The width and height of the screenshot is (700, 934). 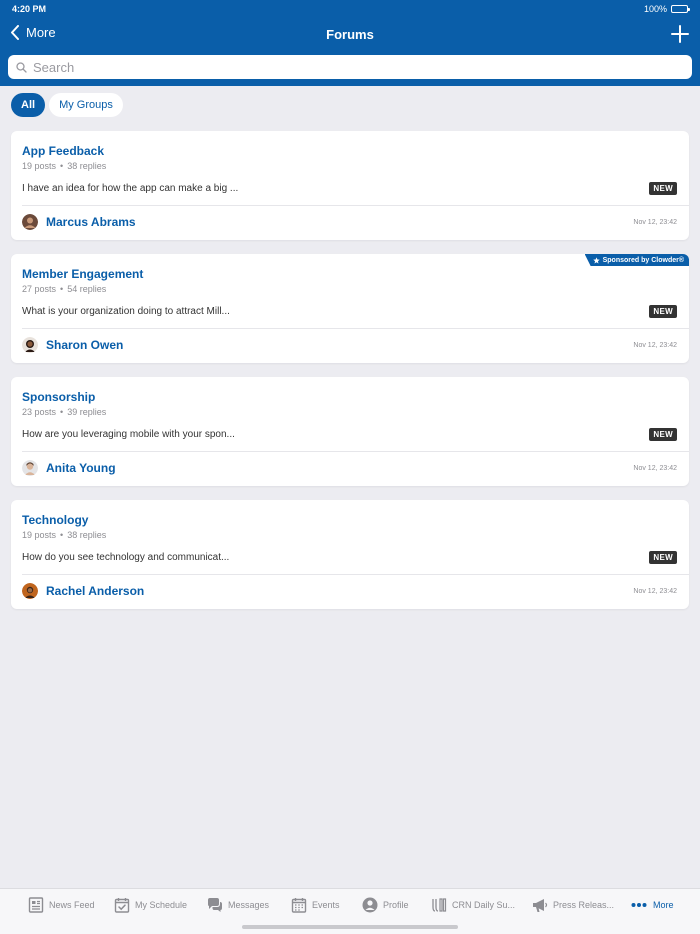 What do you see at coordinates (36, 905) in the screenshot?
I see `news-feed-icon` at bounding box center [36, 905].